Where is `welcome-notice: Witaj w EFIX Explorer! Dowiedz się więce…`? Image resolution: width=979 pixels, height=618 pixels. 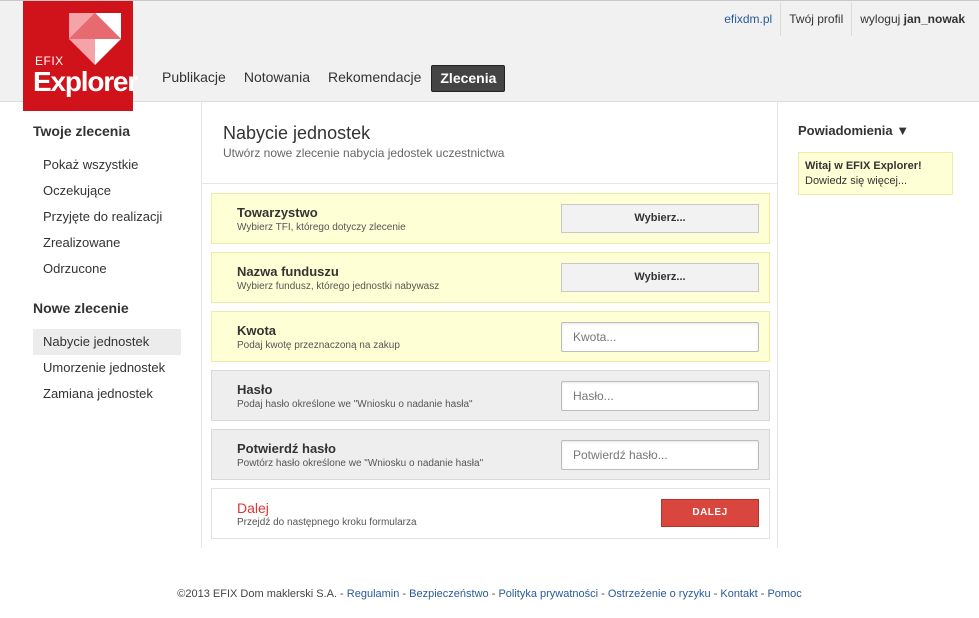
welcome-notice: Witaj w EFIX Explorer! Dowiedz się więce… is located at coordinates (875, 173).